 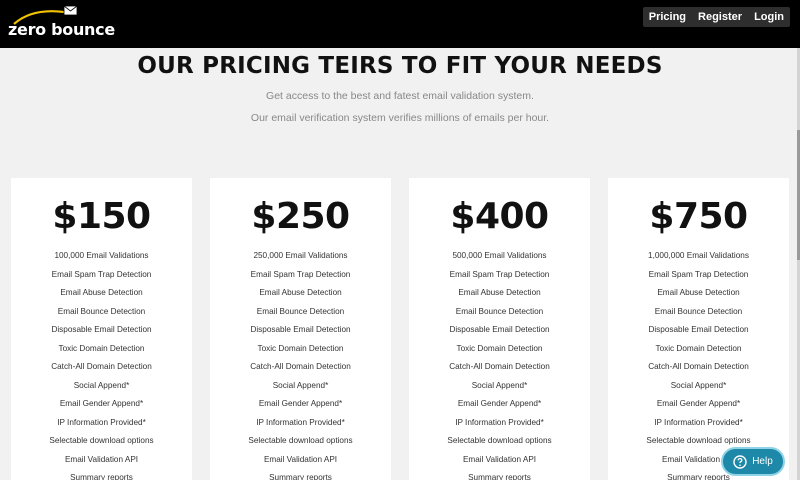 What do you see at coordinates (667, 17) in the screenshot?
I see `nav-pricing-link: Pricing` at bounding box center [667, 17].